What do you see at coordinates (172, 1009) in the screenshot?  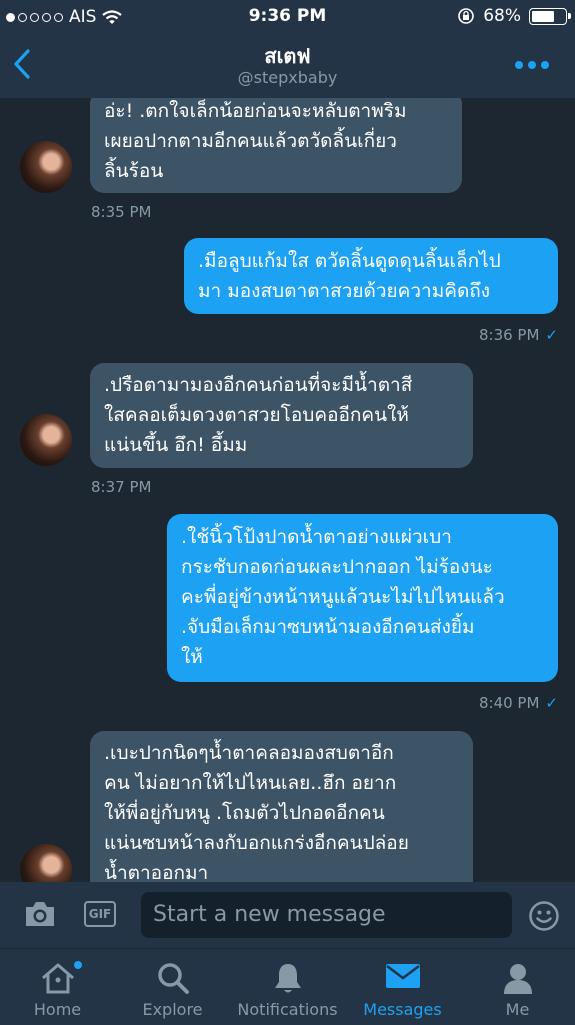 I see `tab-label: Explore` at bounding box center [172, 1009].